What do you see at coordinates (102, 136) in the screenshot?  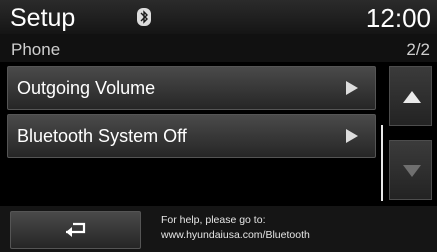 I see `menu-item-label: Bluetooth System Off` at bounding box center [102, 136].